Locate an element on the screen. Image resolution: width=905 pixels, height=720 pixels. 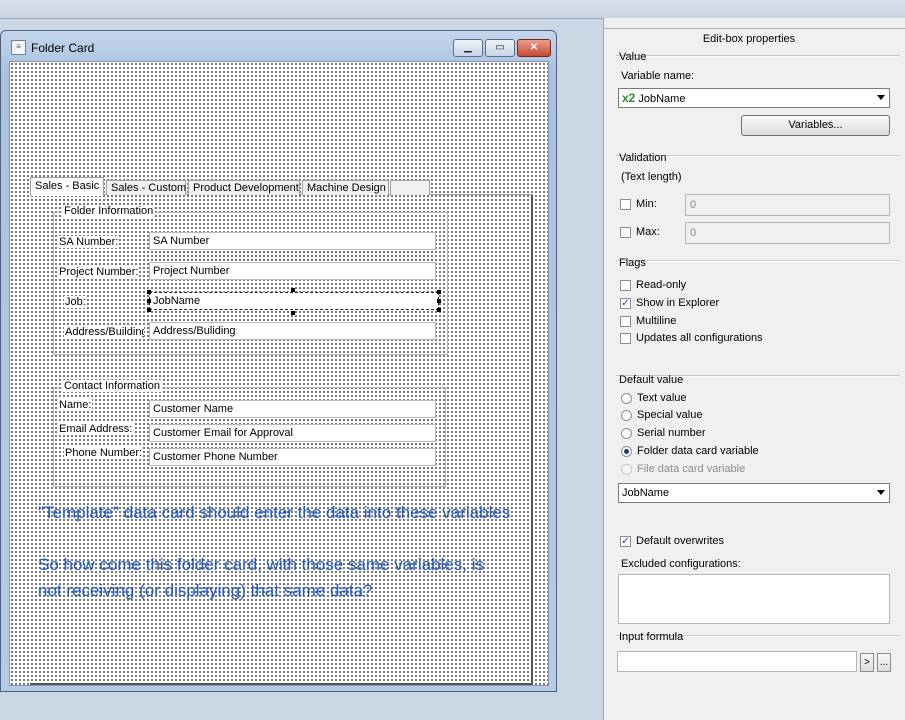
tab-machine-design: Machine Design is located at coordinates (345, 187).